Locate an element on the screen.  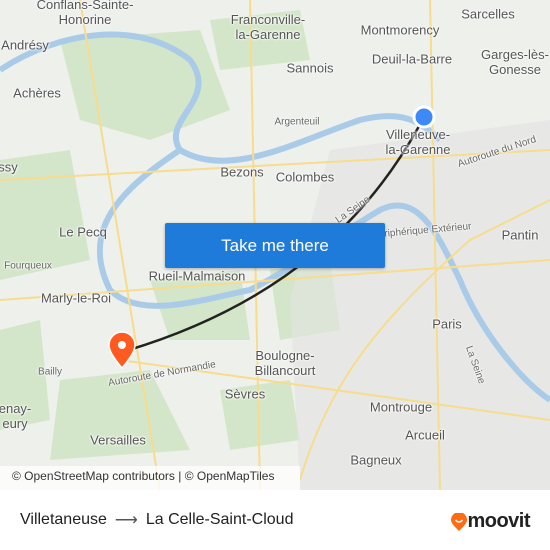
place-label: Bailly is located at coordinates (50, 372).